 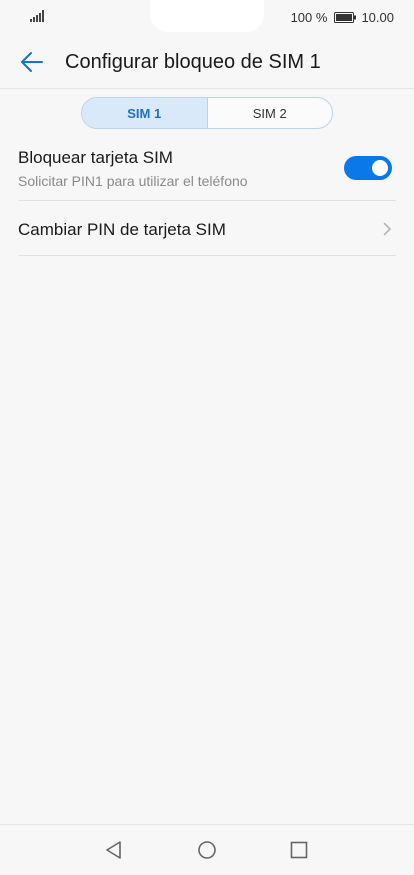 I want to click on toggle-knob, so click(x=380, y=168).